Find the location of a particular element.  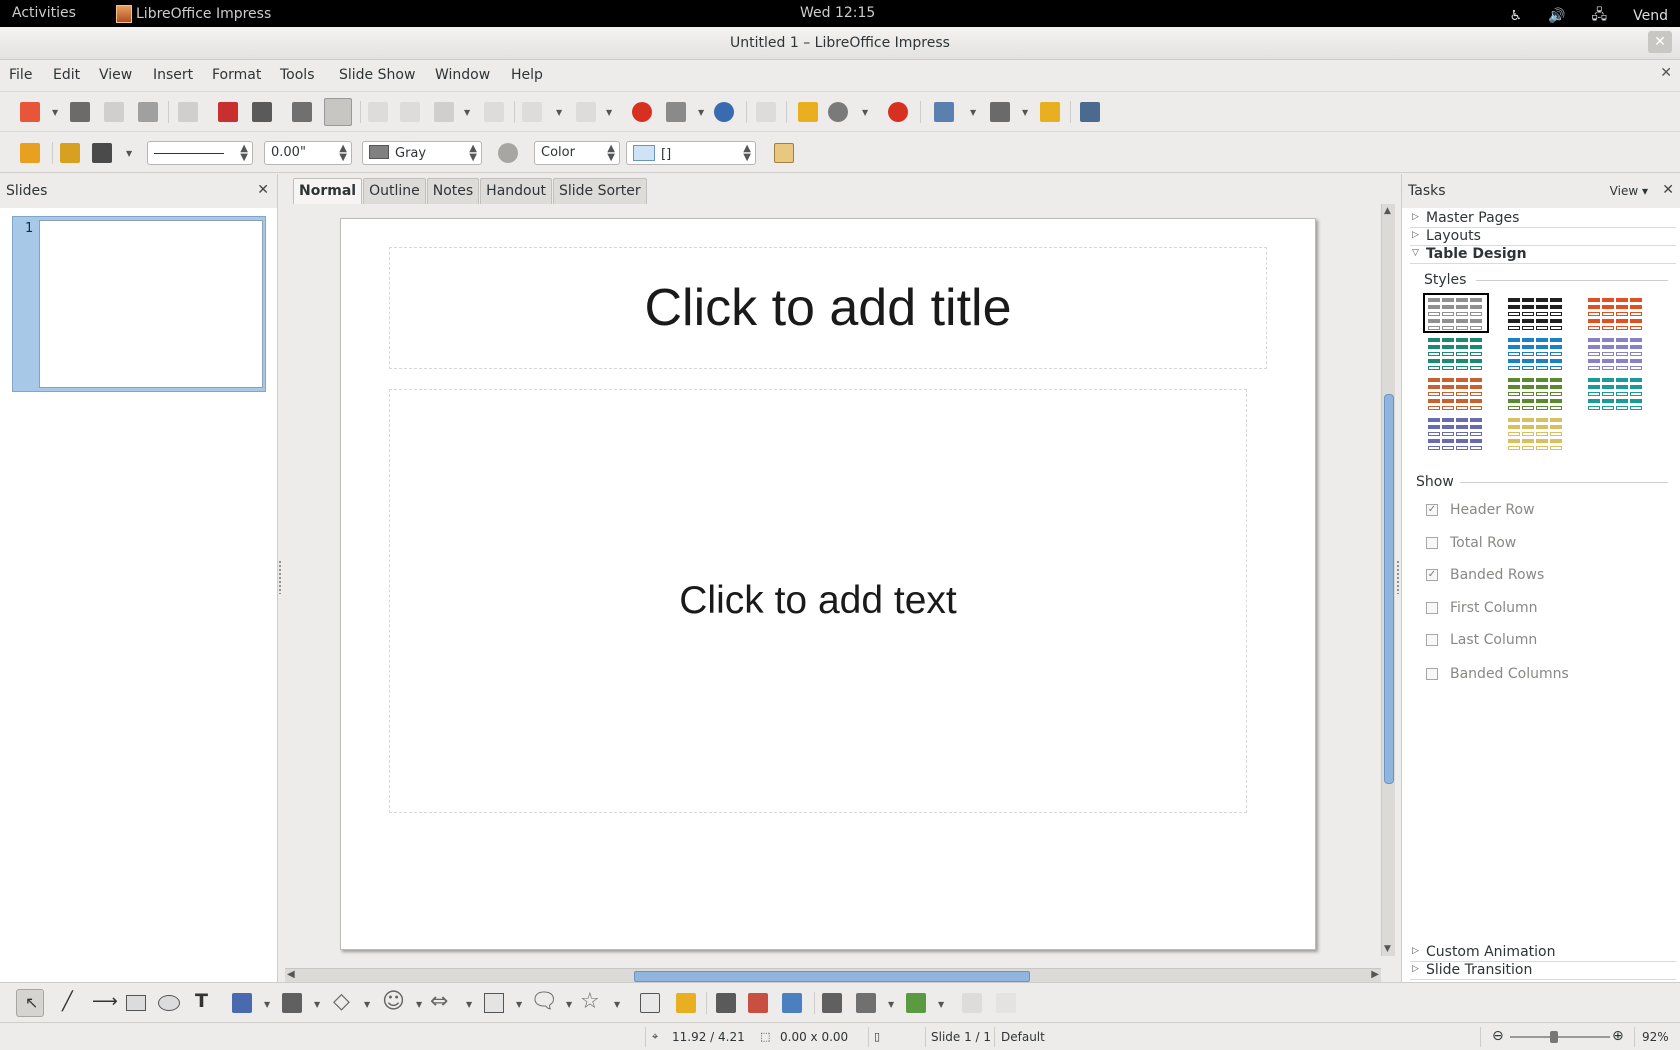

zoom-in-icon: ⊕ is located at coordinates (1618, 1036).